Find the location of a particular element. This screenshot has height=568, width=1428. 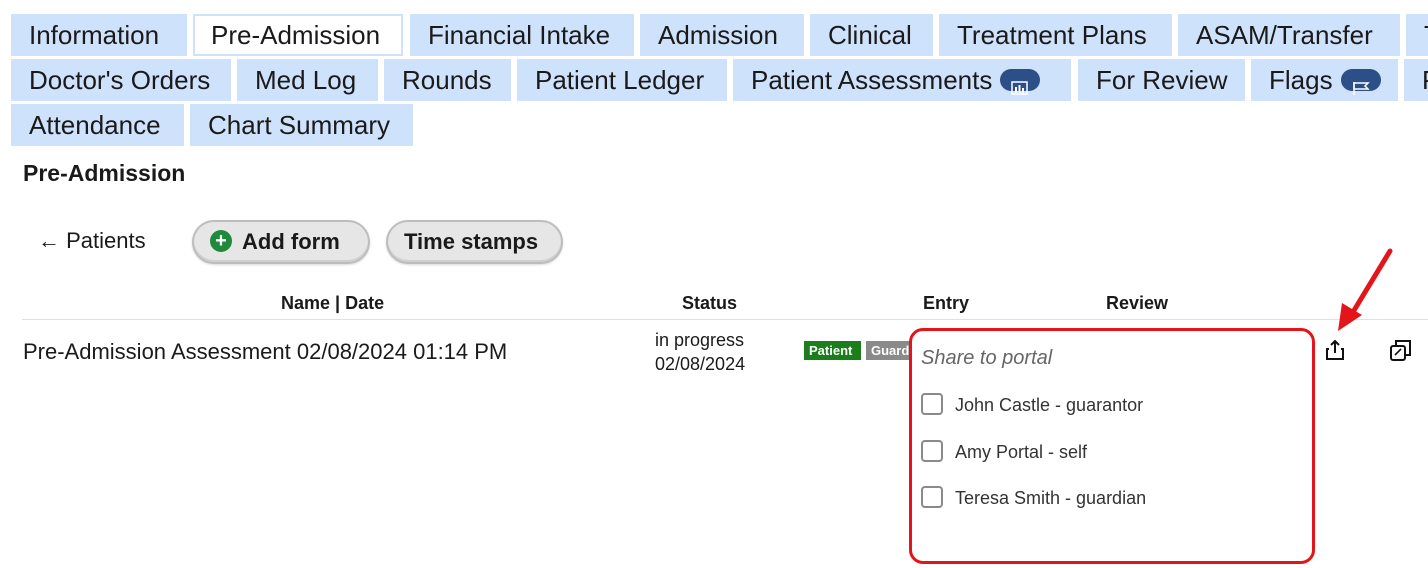

tab-attendance: Attendance is located at coordinates (97, 125).